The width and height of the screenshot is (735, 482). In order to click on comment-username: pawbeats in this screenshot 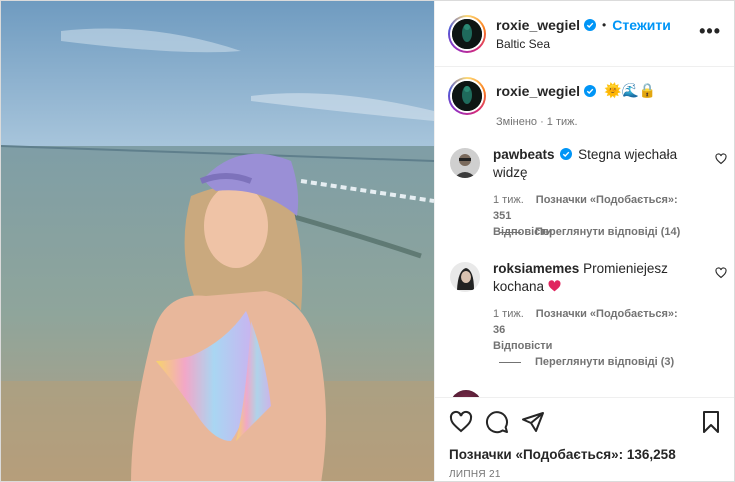, I will do `click(524, 154)`.